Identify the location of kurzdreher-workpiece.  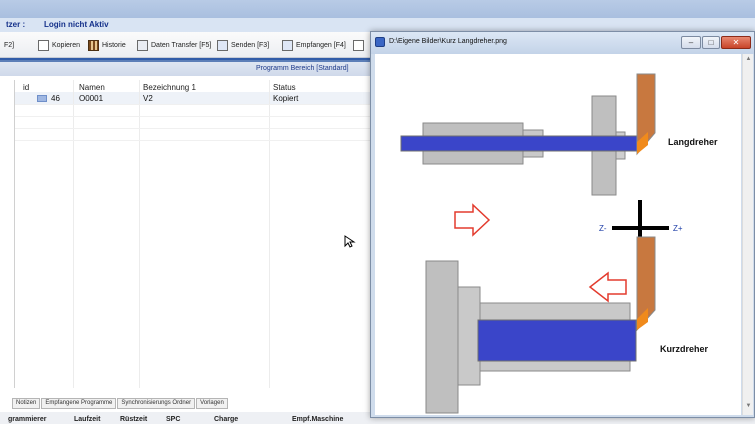
(557, 340).